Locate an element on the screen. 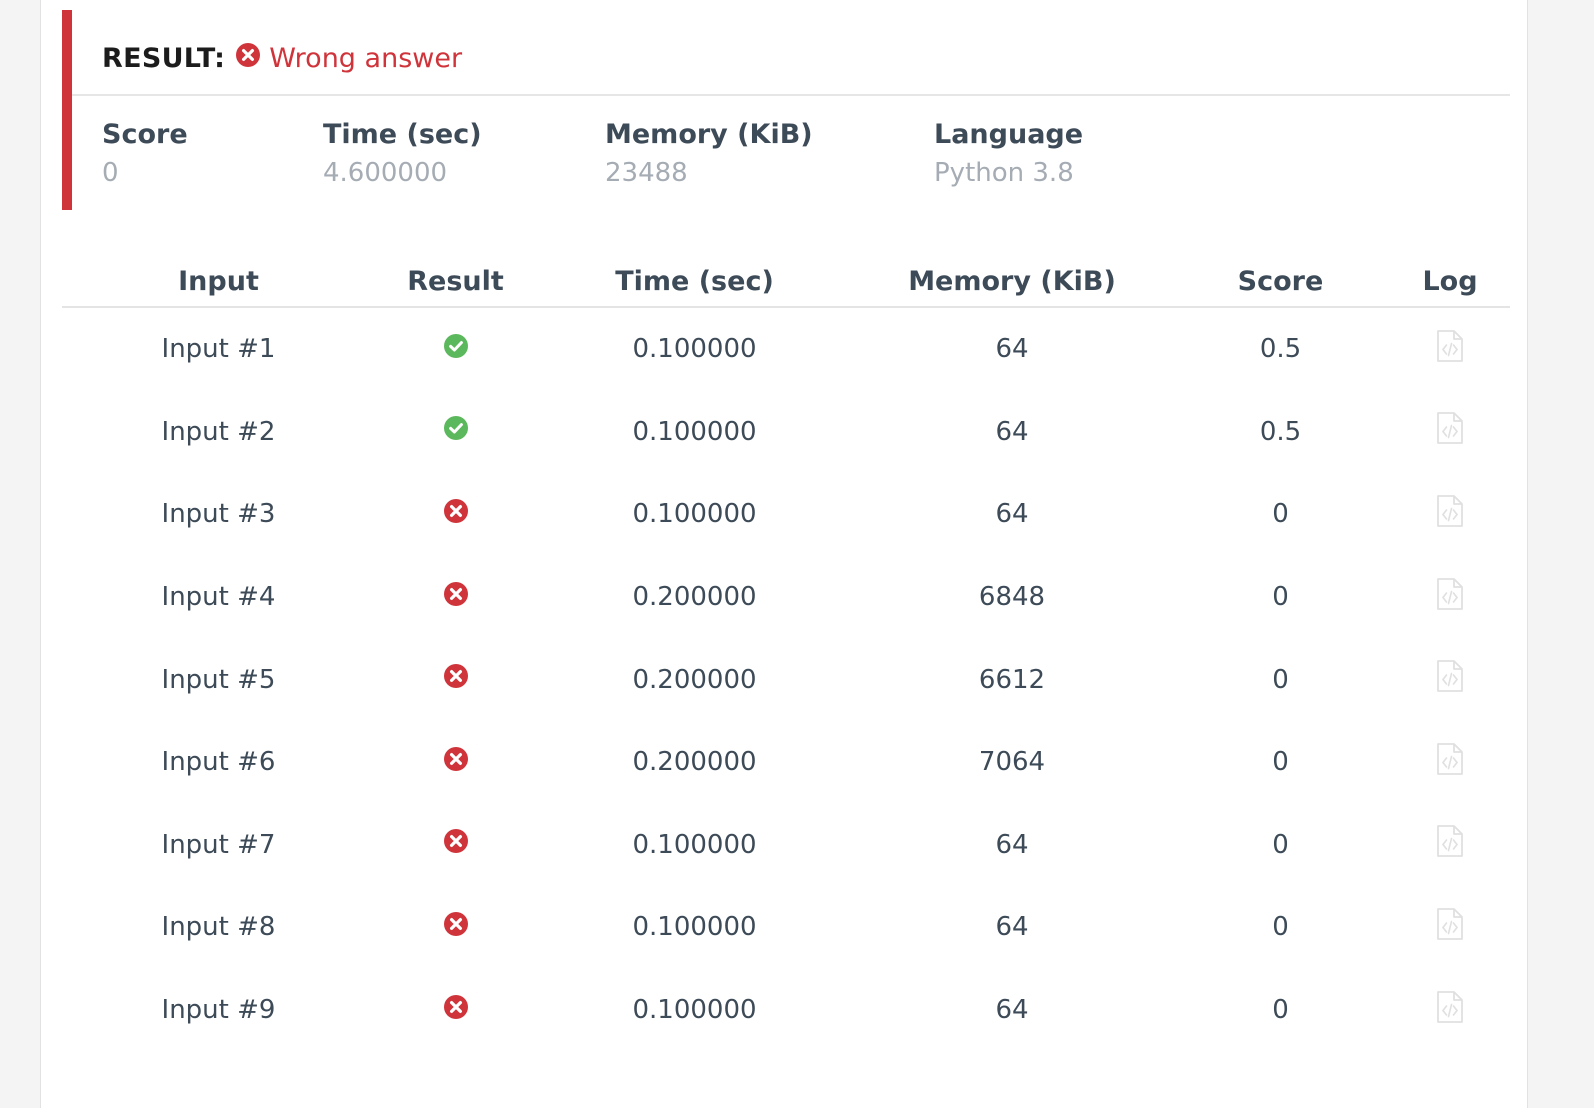  stat-value: 4.600000 is located at coordinates (385, 173).